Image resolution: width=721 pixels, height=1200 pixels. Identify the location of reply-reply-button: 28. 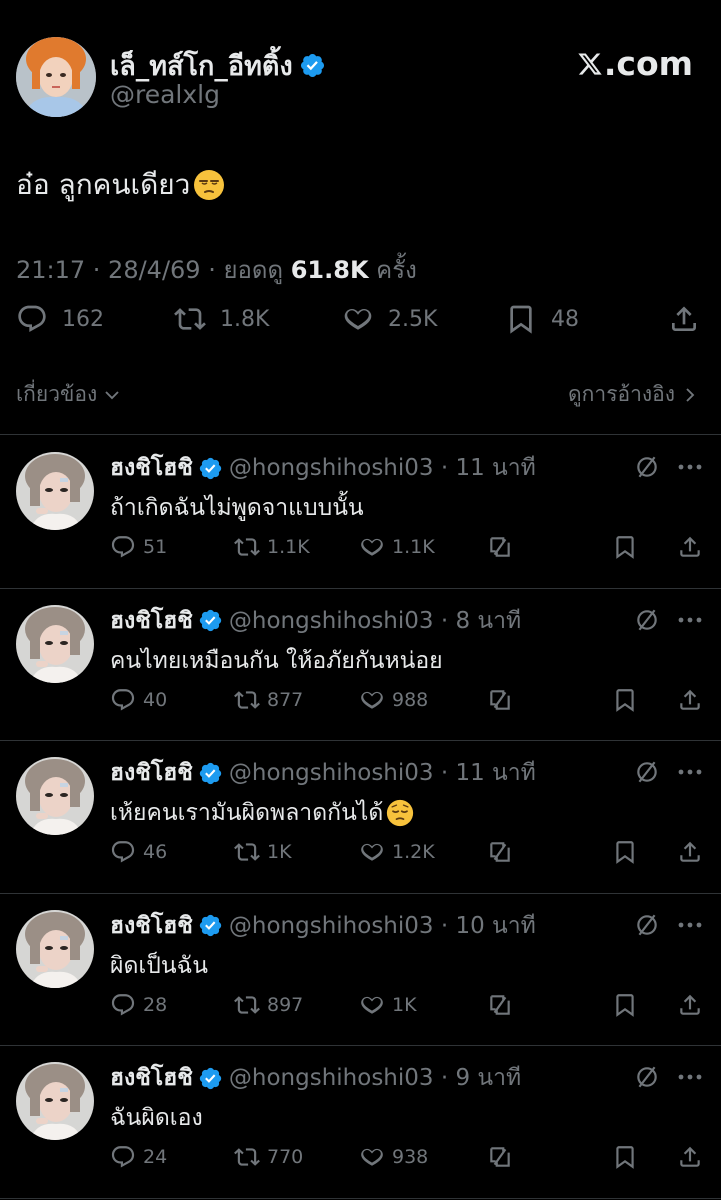
(138, 1005).